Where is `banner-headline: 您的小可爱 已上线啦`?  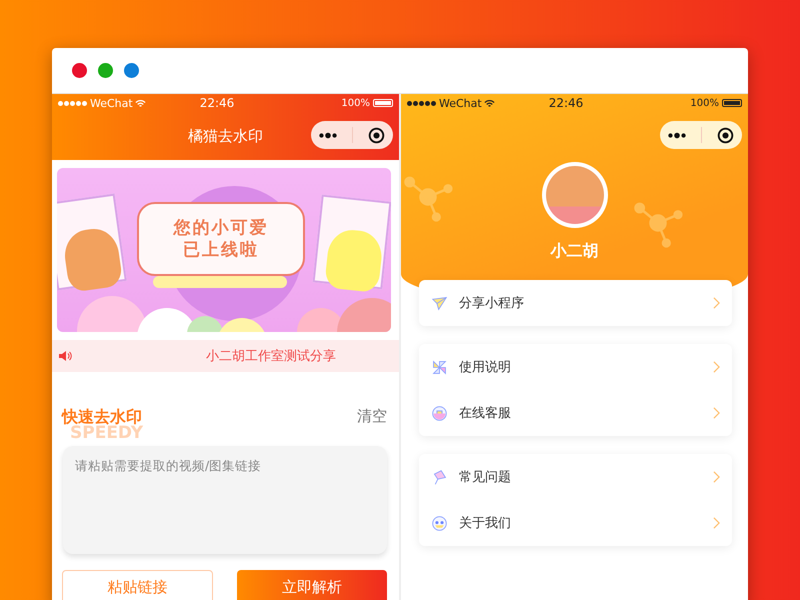
banner-headline: 您的小可爱 已上线啦 is located at coordinates (221, 239).